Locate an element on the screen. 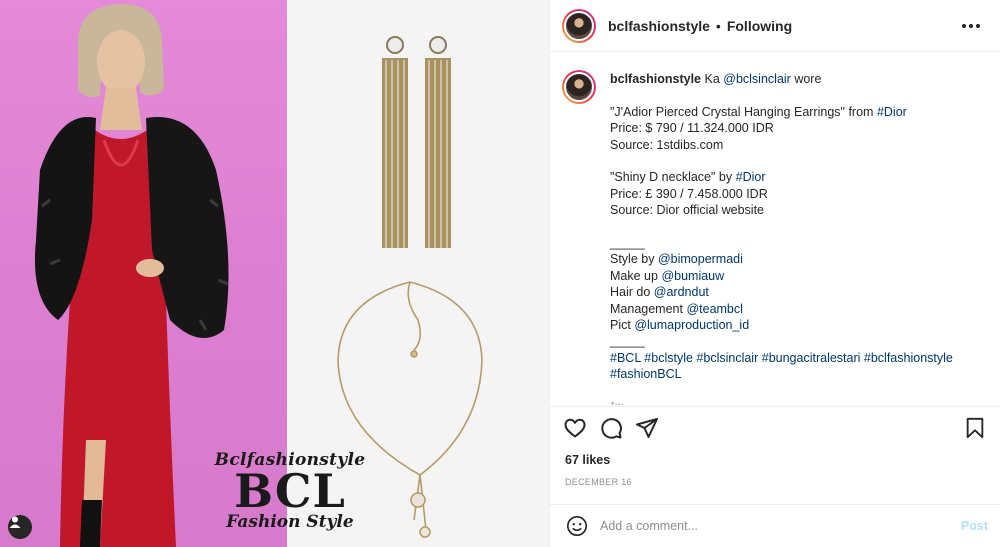 The image size is (1000, 547). mention-management: @teambcl is located at coordinates (714, 309).